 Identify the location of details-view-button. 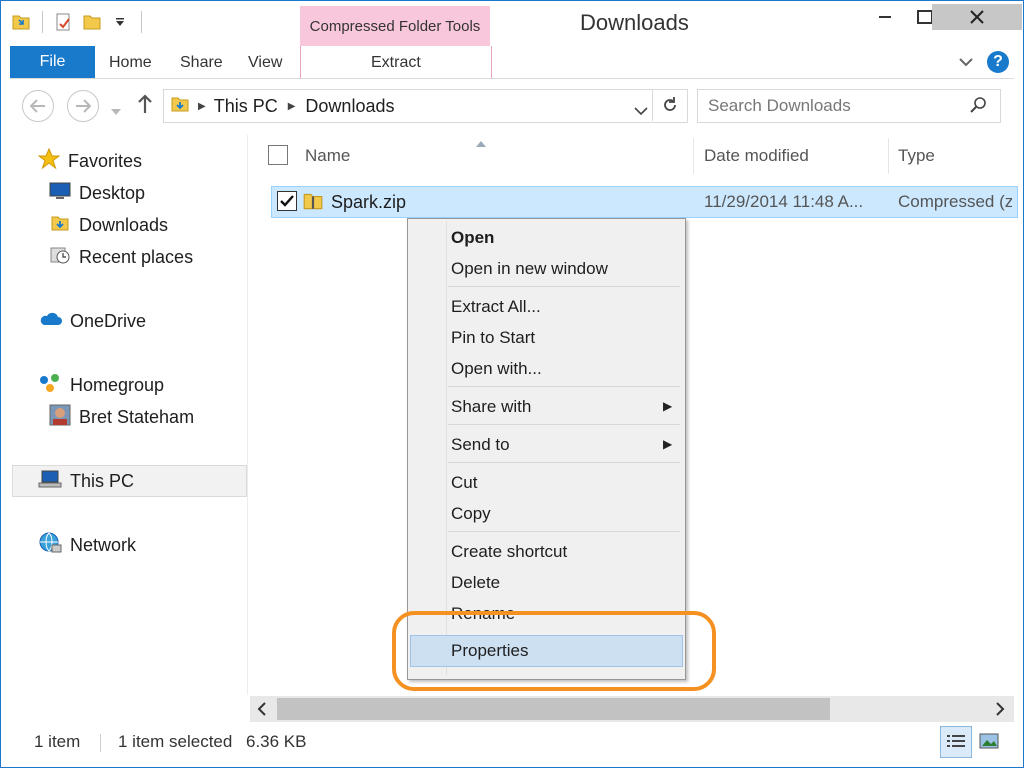
(956, 742).